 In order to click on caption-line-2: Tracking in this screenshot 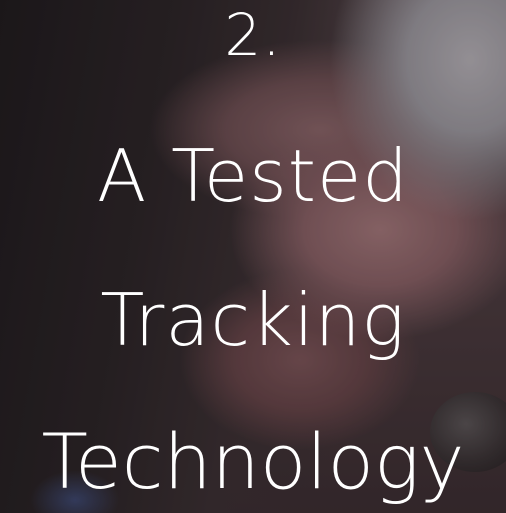, I will do `click(253, 320)`.